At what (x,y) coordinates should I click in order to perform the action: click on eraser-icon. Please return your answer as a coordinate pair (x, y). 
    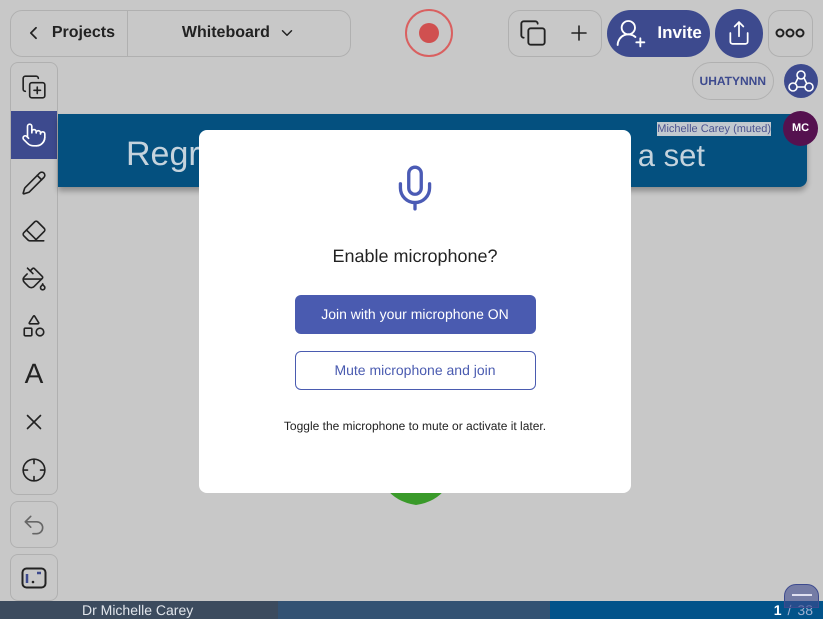
    Looking at the image, I should click on (34, 231).